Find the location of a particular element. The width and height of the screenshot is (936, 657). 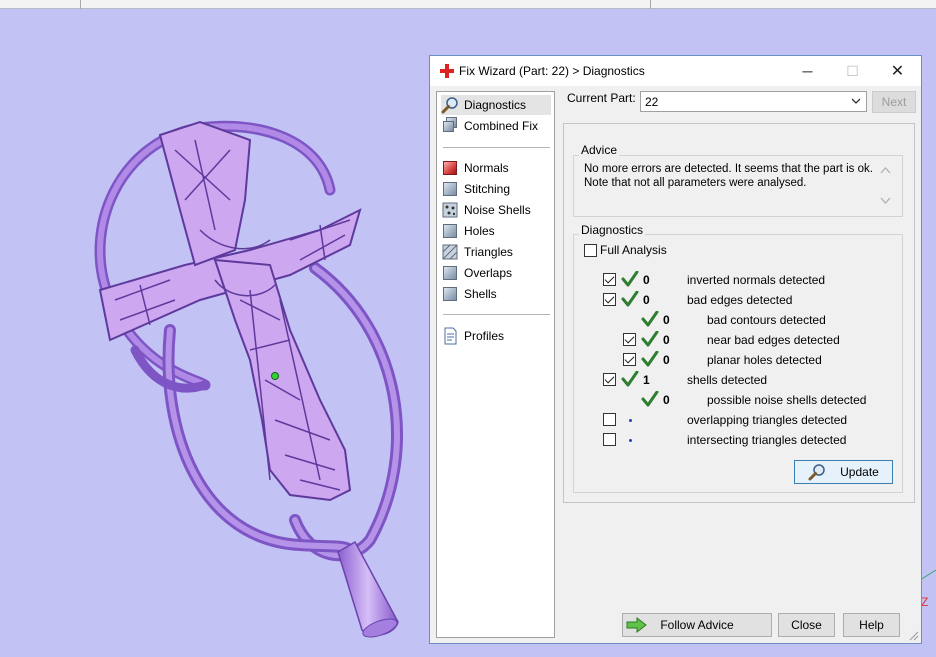

shells-text: shells detected is located at coordinates (727, 380).